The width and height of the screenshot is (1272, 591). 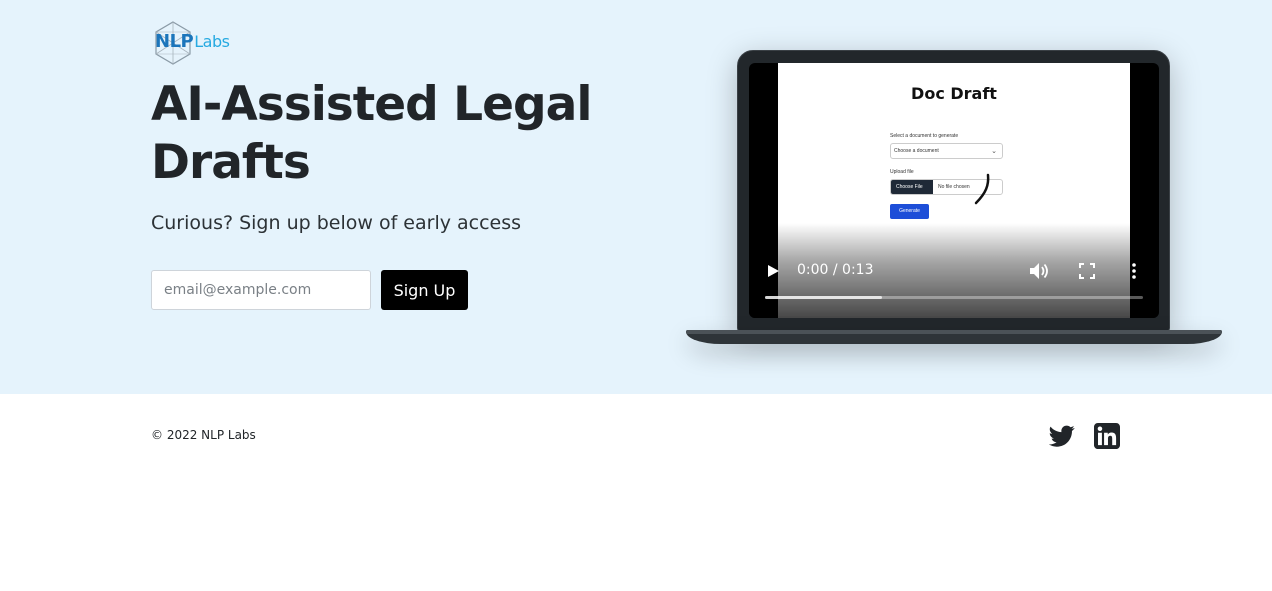 I want to click on play-icon, so click(x=773, y=271).